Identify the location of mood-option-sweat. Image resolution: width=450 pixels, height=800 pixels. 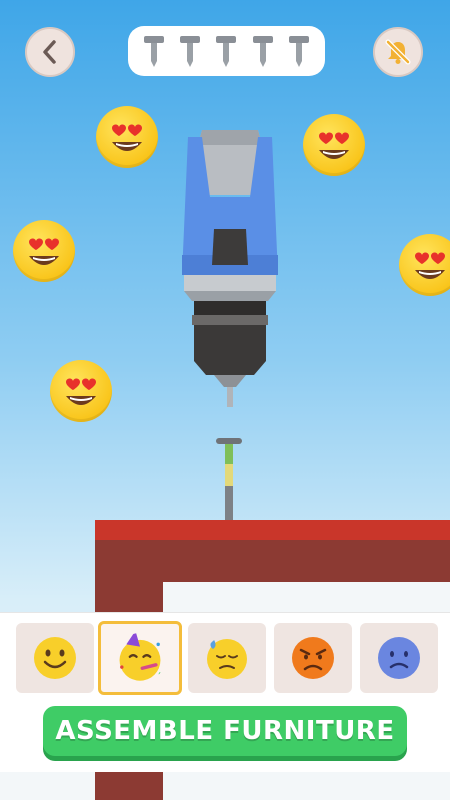
(227, 658).